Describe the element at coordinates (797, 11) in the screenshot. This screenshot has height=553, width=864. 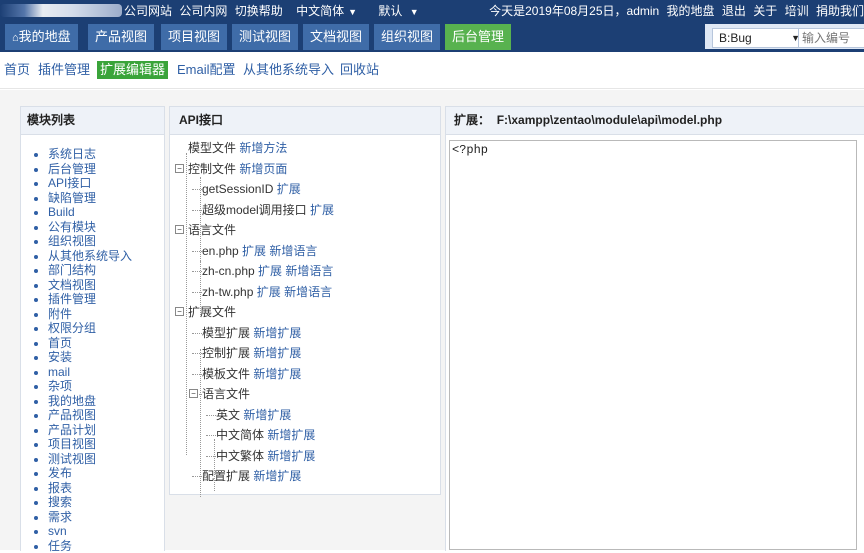
I see `training-link: 培训` at that location.